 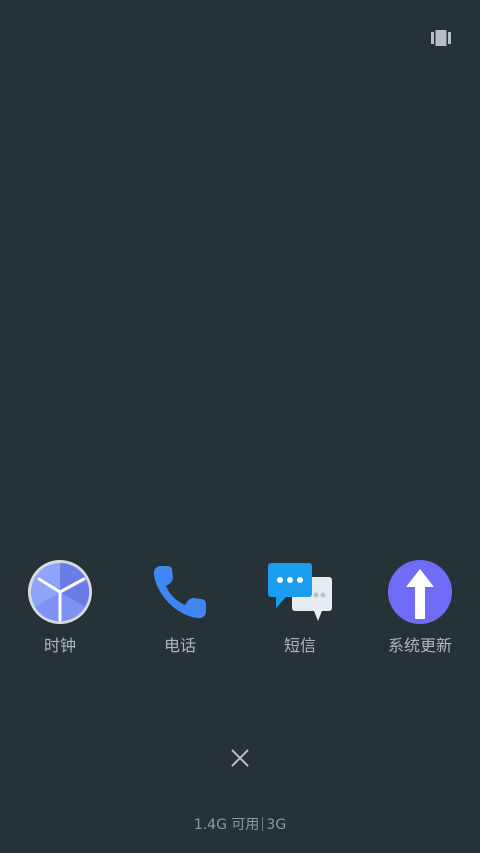 I want to click on app-label-system-update: 系统更新, so click(x=419, y=645).